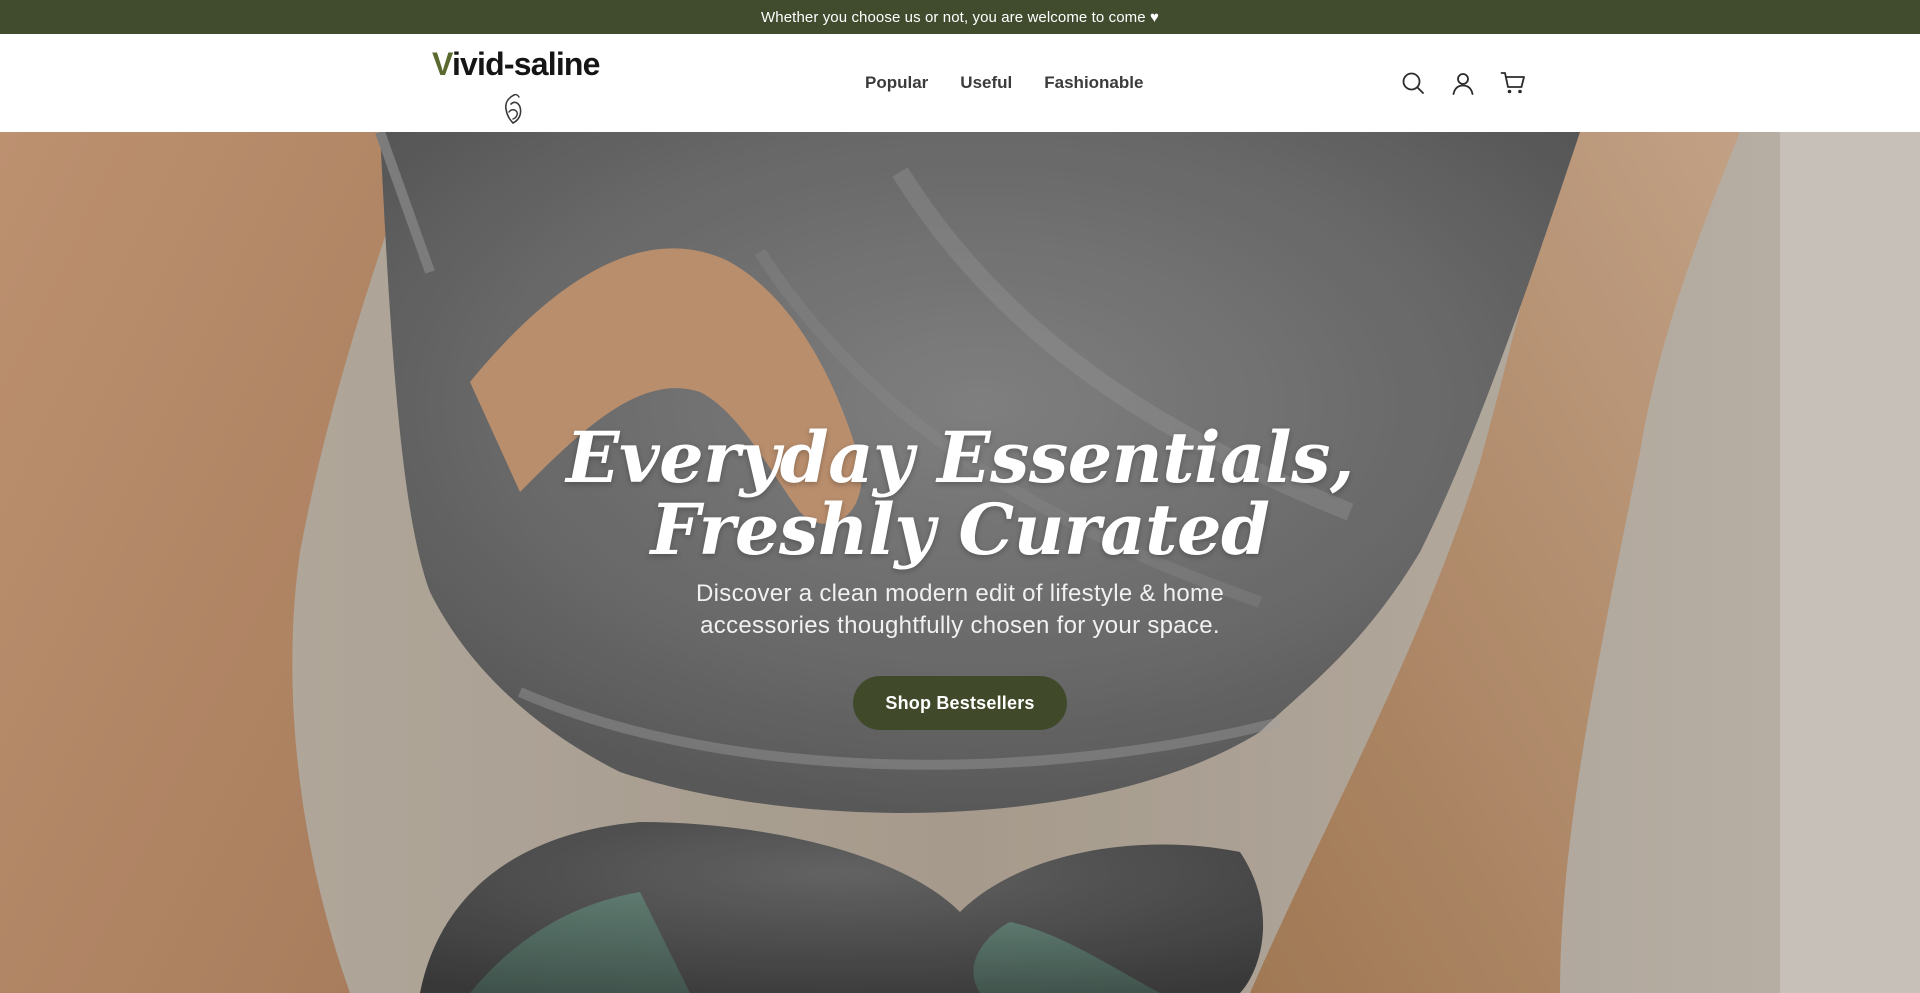 This screenshot has width=1920, height=993. I want to click on logo-mark-icon, so click(513, 108).